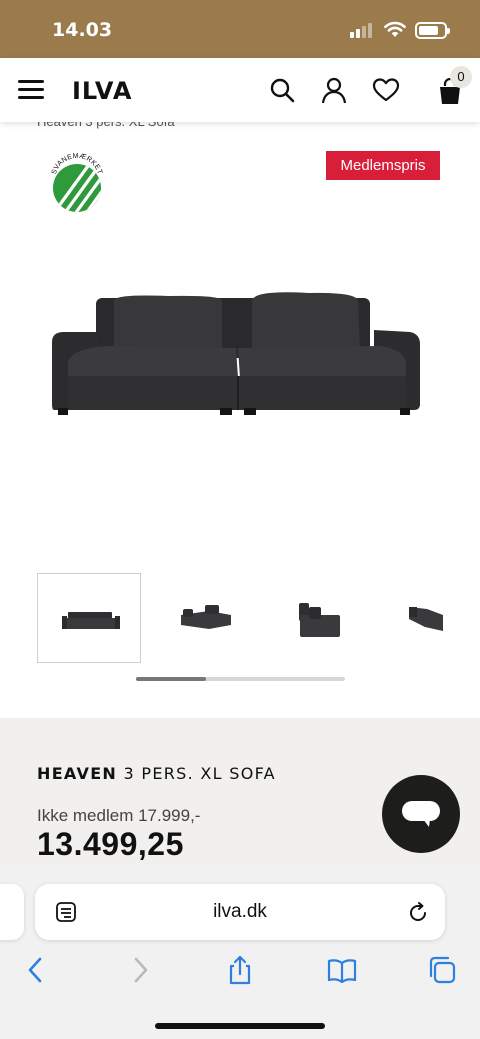 The width and height of the screenshot is (480, 1039). What do you see at coordinates (342, 970) in the screenshot?
I see `bookmarks-icon` at bounding box center [342, 970].